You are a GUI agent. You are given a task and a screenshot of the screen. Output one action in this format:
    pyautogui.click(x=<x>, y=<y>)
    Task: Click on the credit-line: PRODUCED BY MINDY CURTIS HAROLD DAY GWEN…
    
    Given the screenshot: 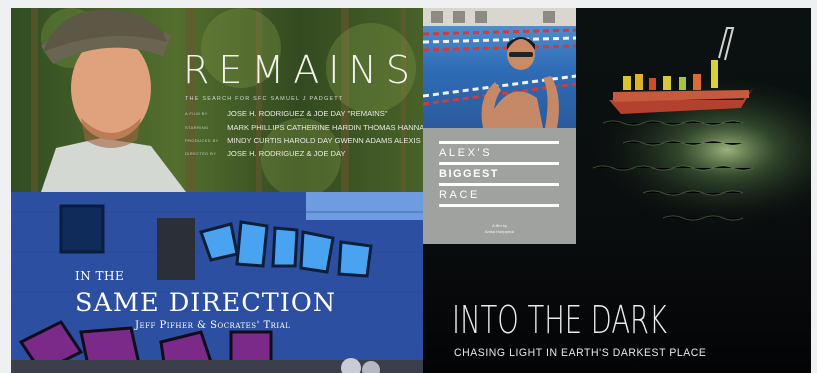 What is the action you would take?
    pyautogui.click(x=304, y=140)
    